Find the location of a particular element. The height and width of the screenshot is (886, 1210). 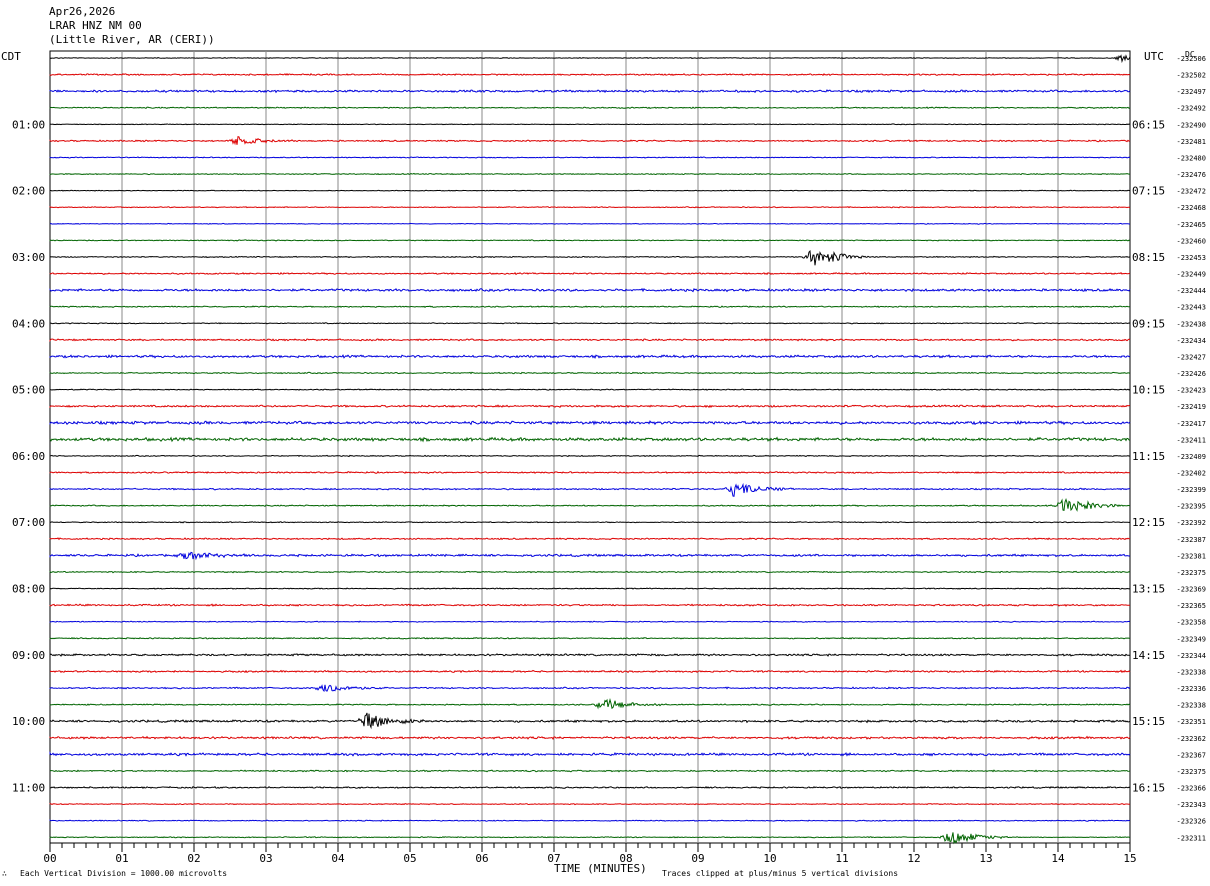

dc-offset-label: -232453 is located at coordinates (1191, 258).